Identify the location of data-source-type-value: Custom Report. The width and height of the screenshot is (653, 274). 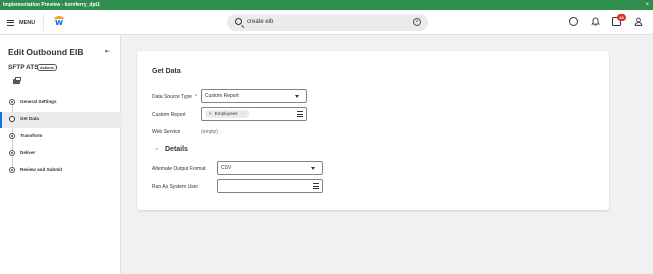
(222, 96).